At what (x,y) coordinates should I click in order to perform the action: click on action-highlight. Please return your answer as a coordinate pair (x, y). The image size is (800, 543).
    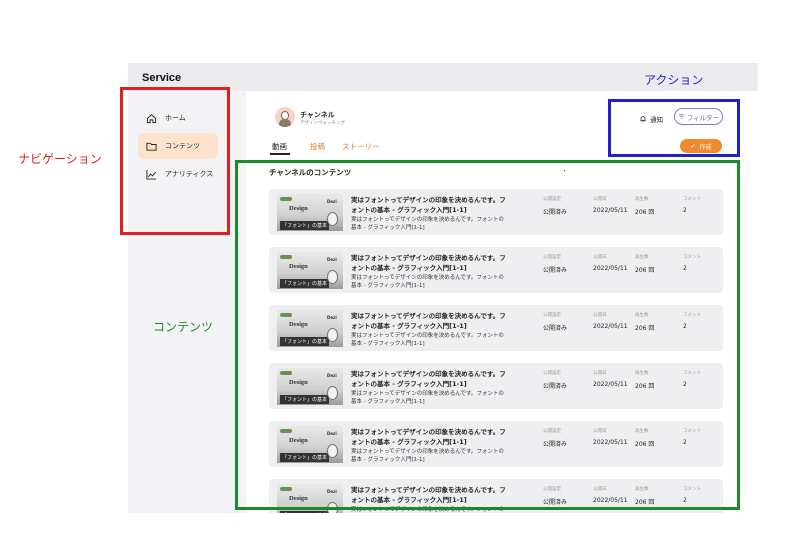
    Looking at the image, I should click on (674, 128).